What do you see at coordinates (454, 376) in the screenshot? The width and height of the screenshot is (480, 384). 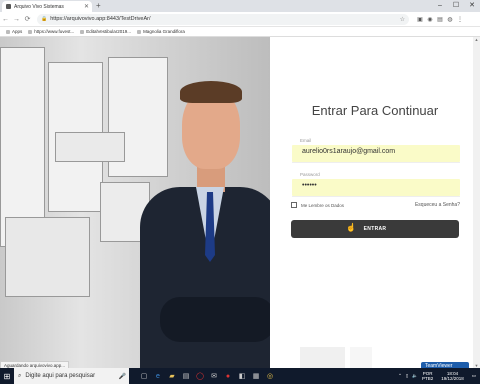 I see `clock: 18:04 19/12/2018` at bounding box center [454, 376].